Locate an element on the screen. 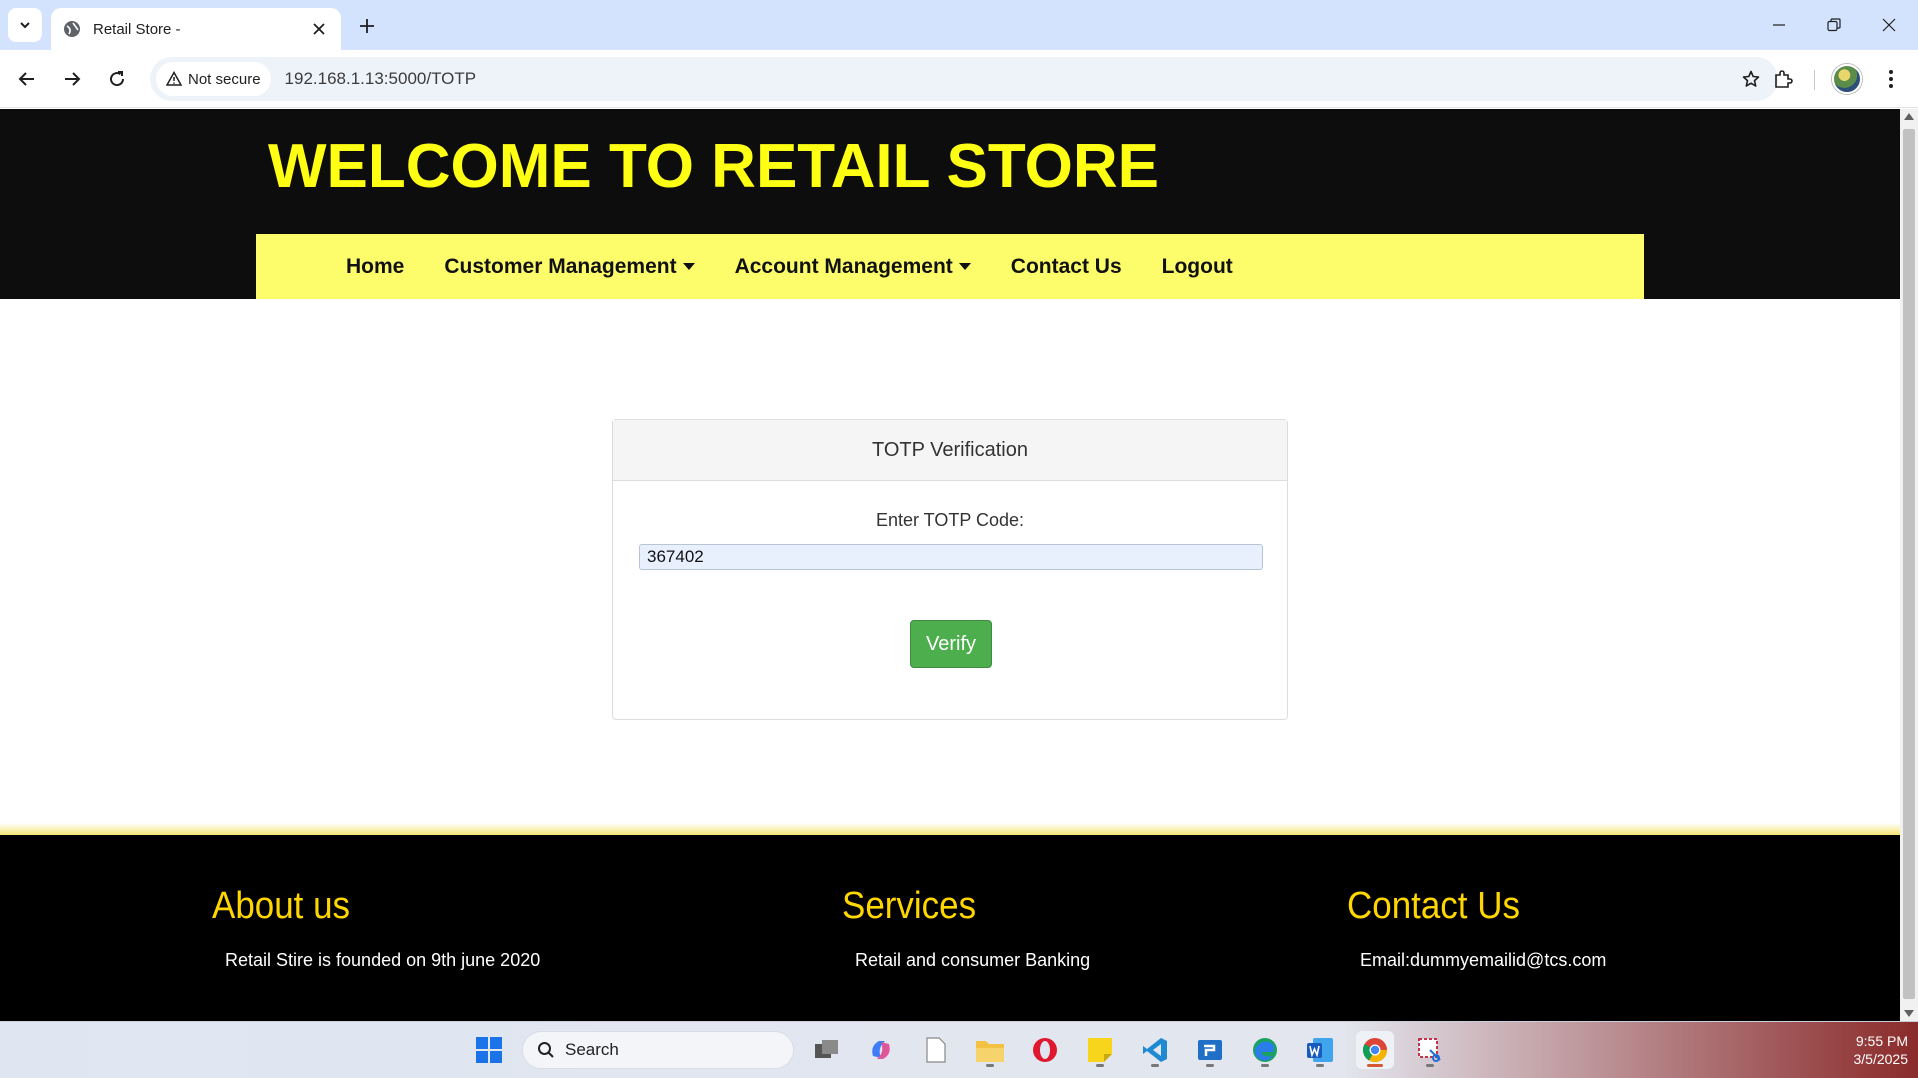 This screenshot has height=1078, width=1918. chevron-down-icon is located at coordinates (25, 25).